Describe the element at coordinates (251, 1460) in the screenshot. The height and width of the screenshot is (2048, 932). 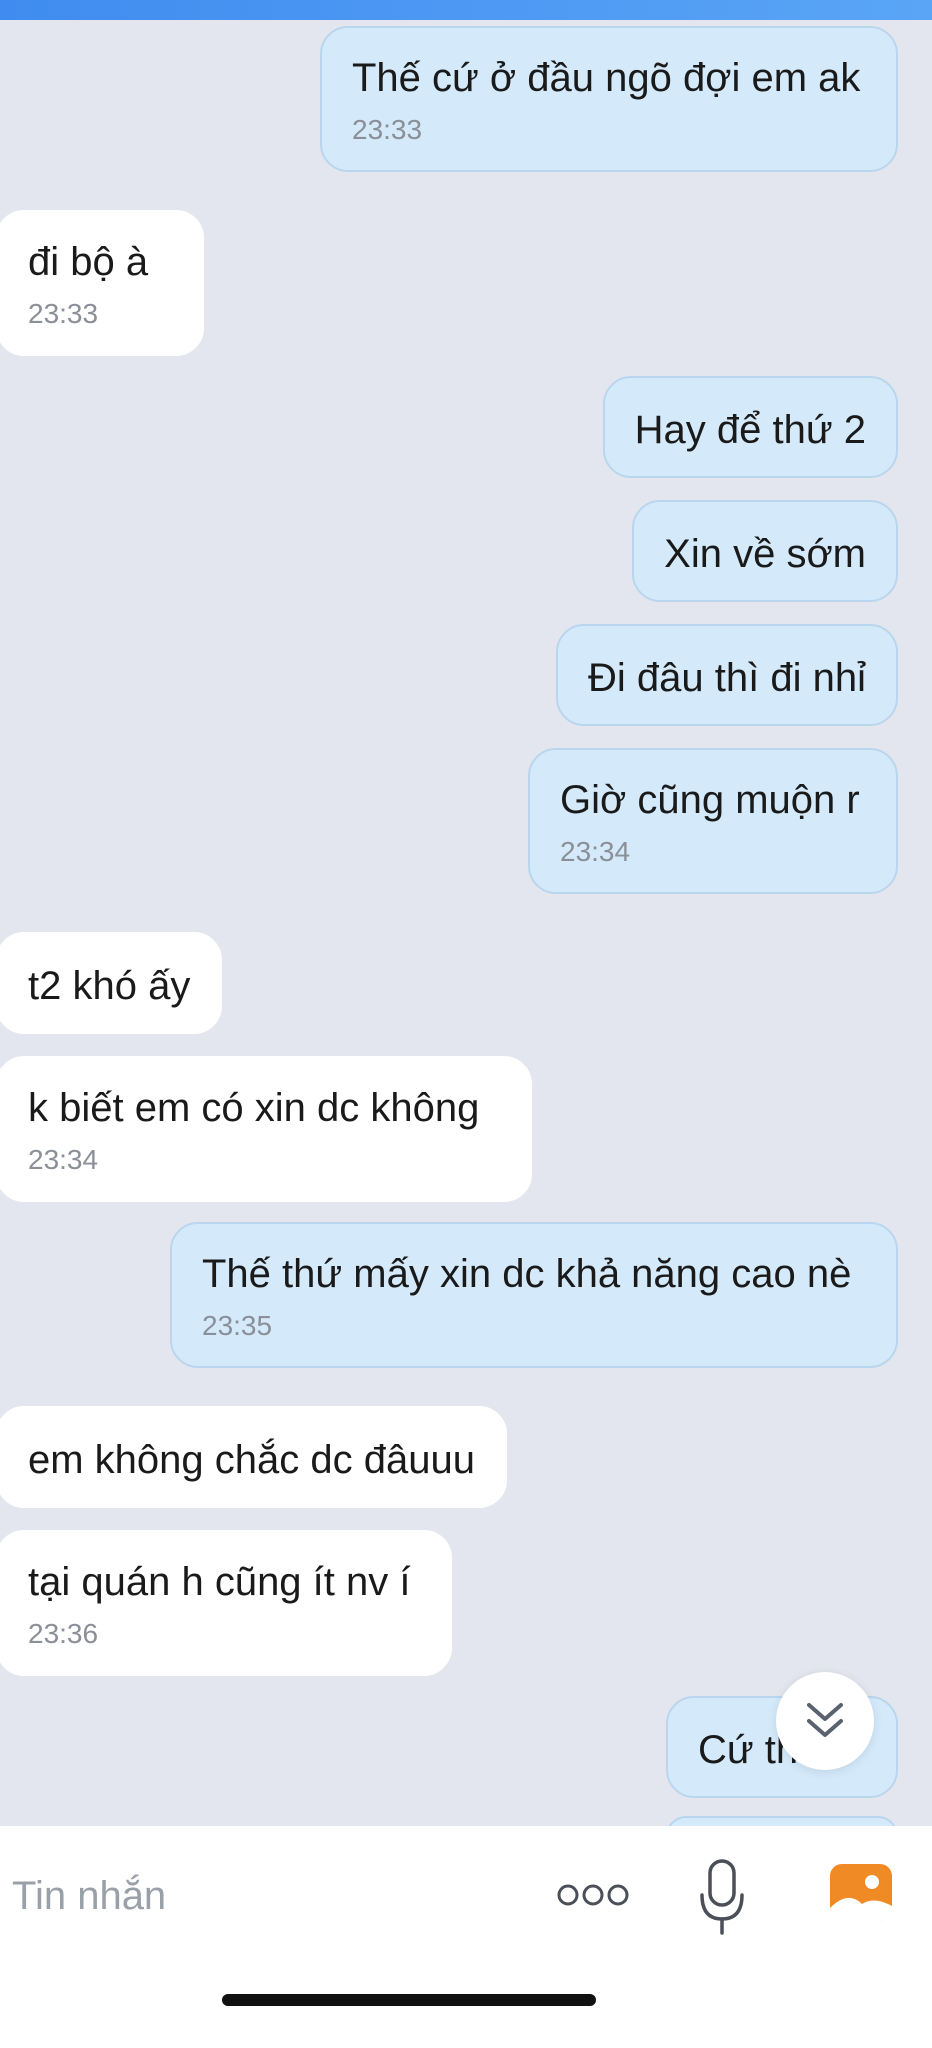
I see `message-text: em không chắc dc đâuuu` at that location.